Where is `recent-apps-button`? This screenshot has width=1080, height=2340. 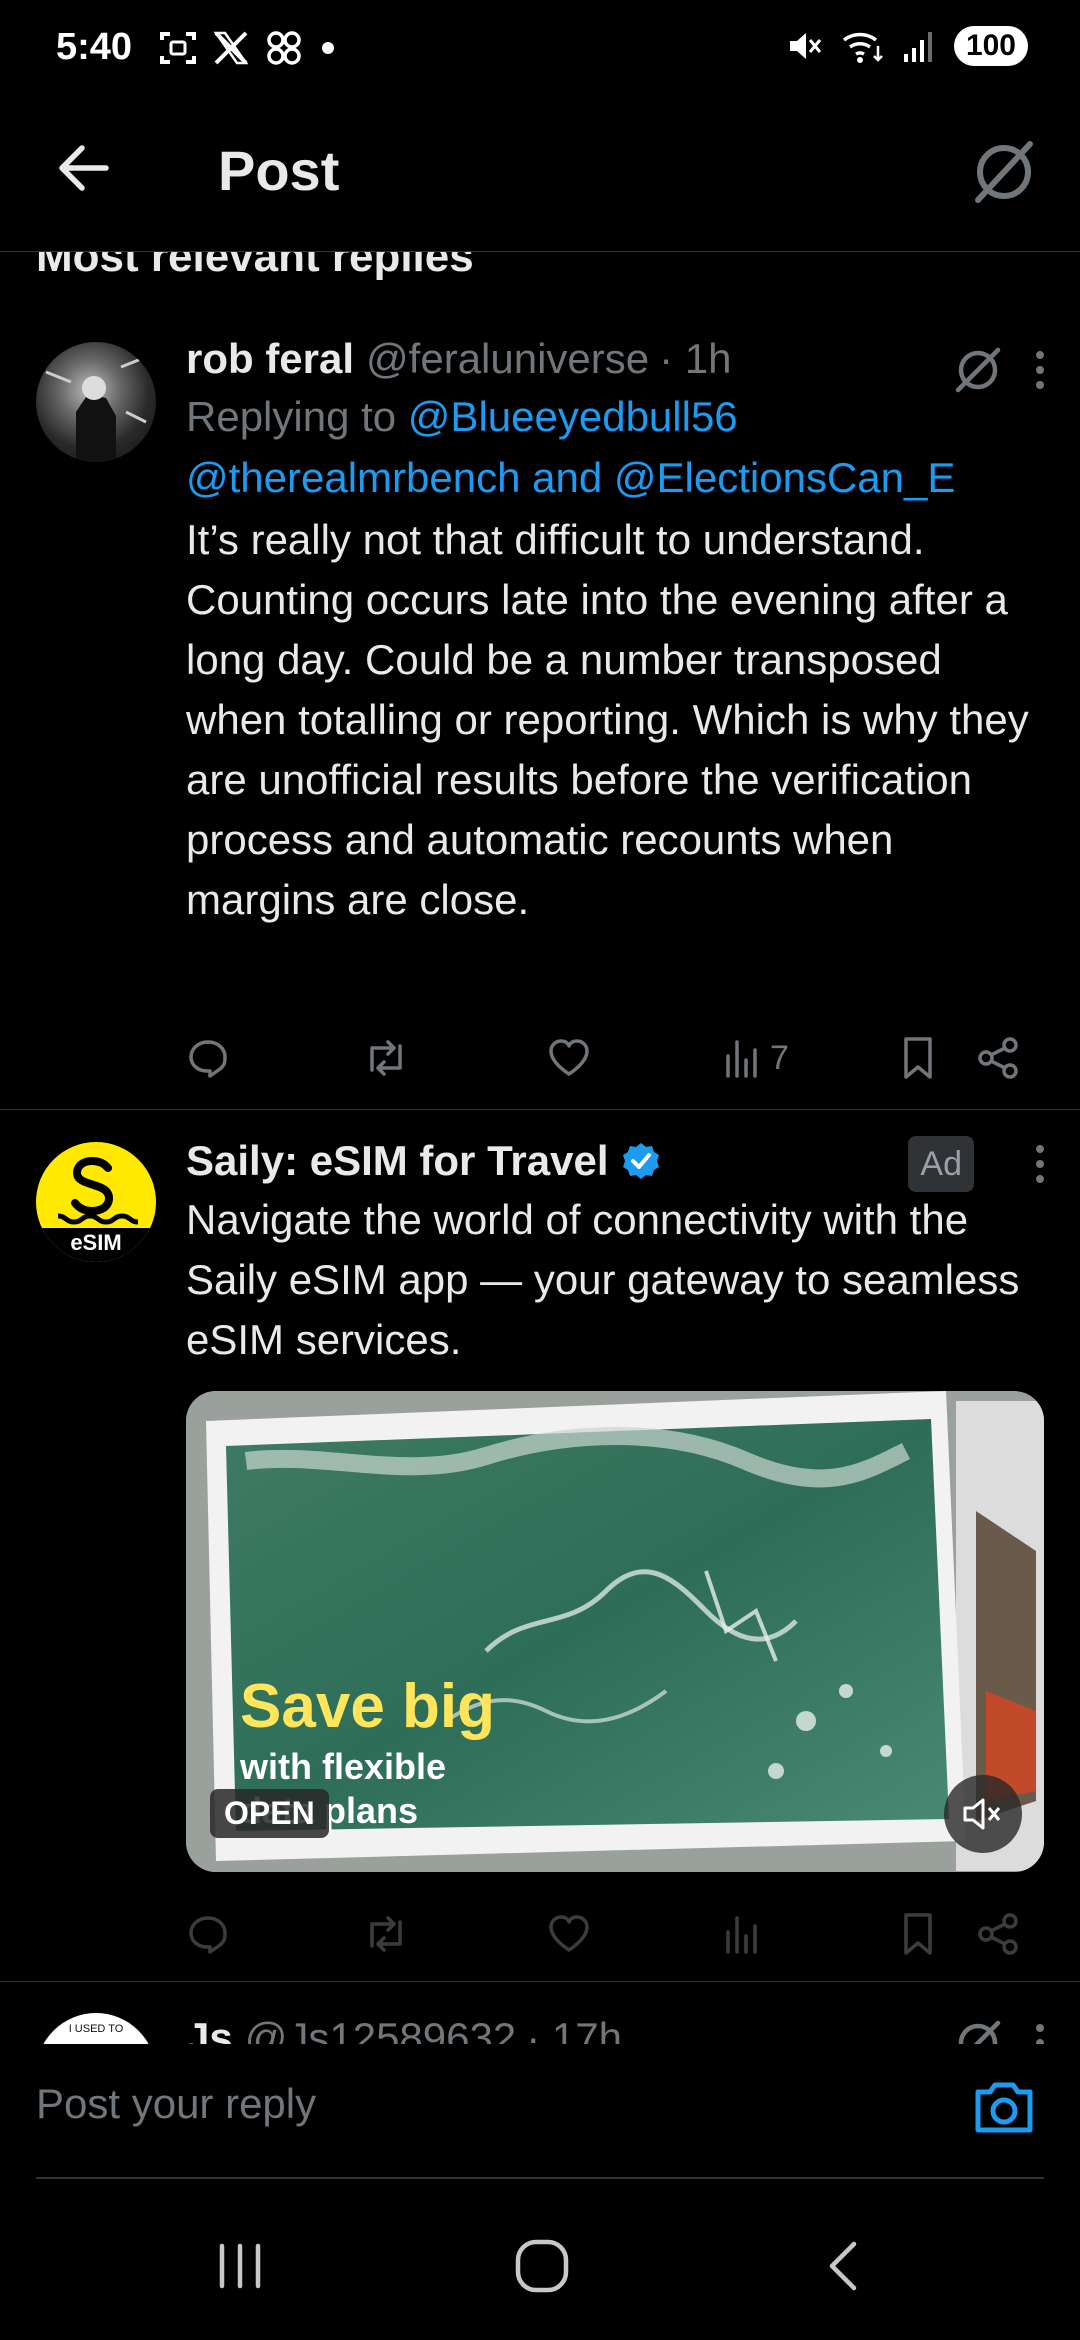 recent-apps-button is located at coordinates (240, 2266).